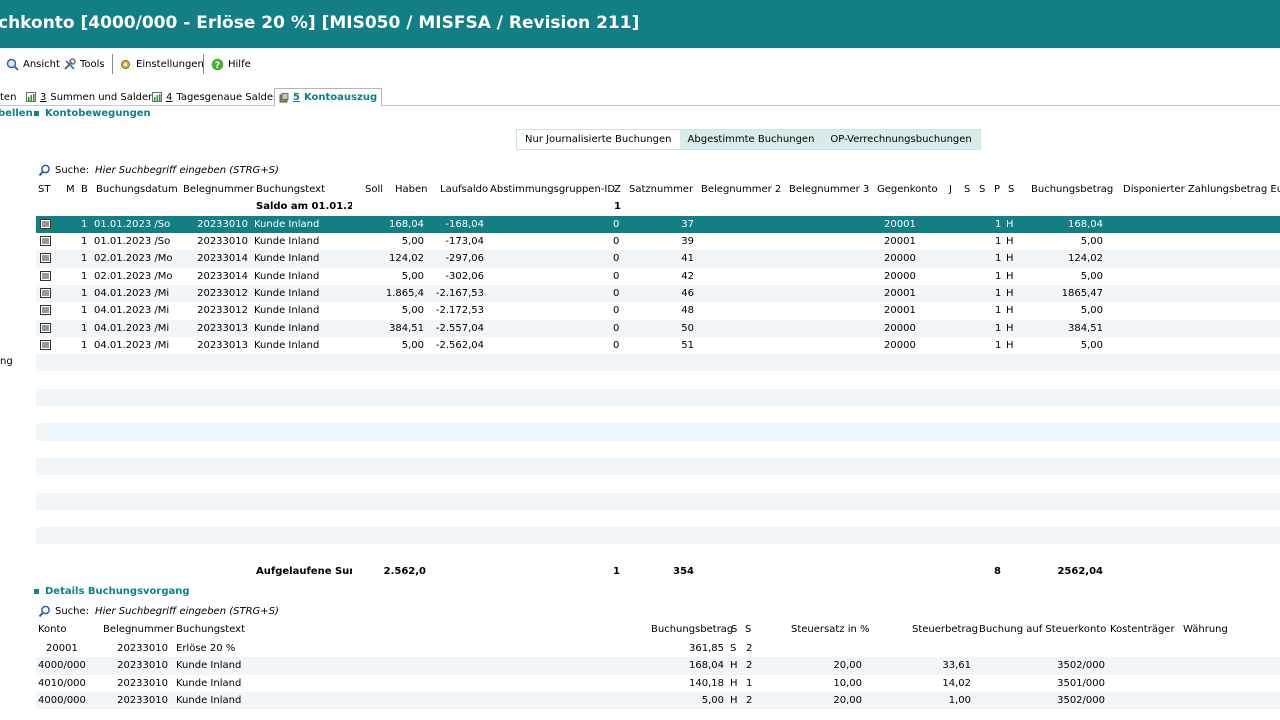  I want to click on col-disponierter: Disponierter Zahlungsbetrag Euro, so click(1201, 189).